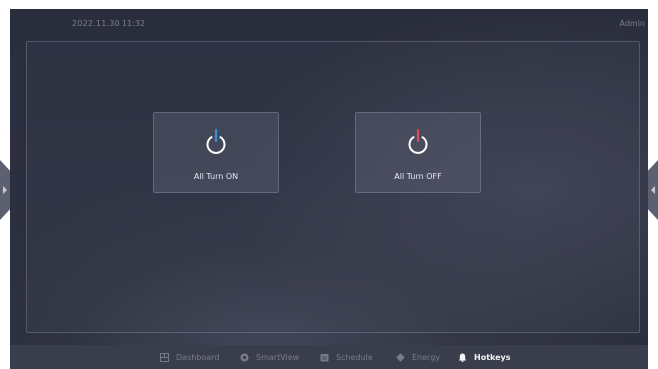 This screenshot has width=658, height=369. What do you see at coordinates (492, 357) in the screenshot?
I see `nav-item-label: Hotkeys` at bounding box center [492, 357].